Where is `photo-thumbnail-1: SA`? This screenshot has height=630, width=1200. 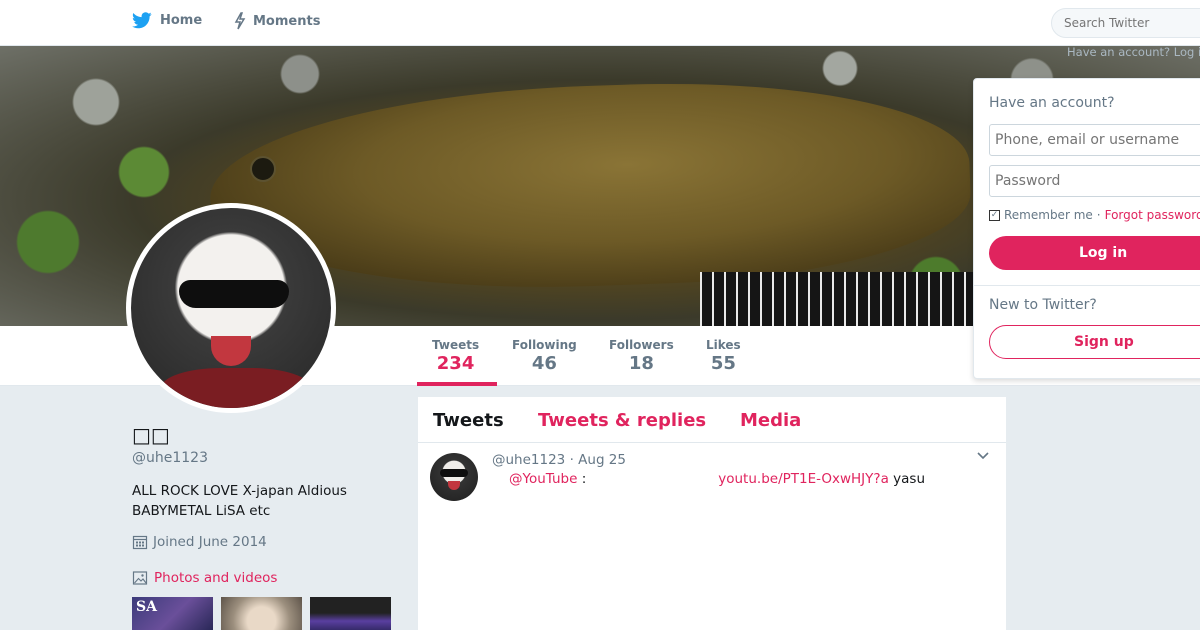
photo-thumbnail-1: SA is located at coordinates (172, 613).